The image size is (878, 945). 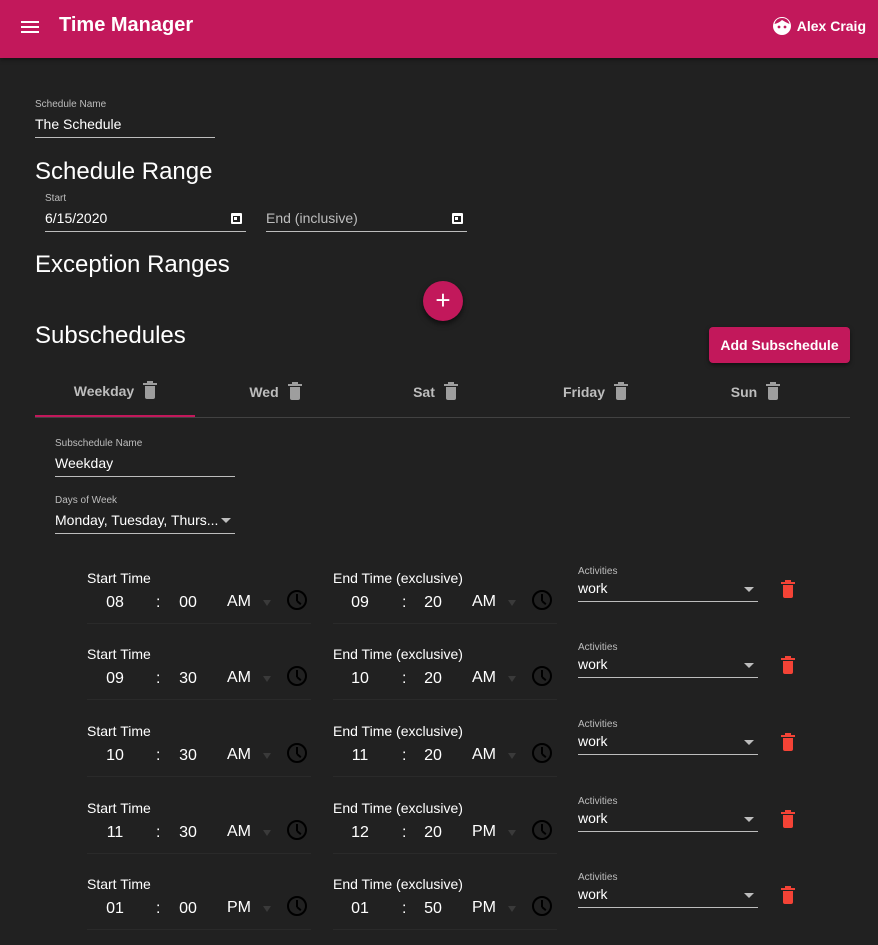 I want to click on days-of-week-label: Days of Week, so click(x=86, y=500).